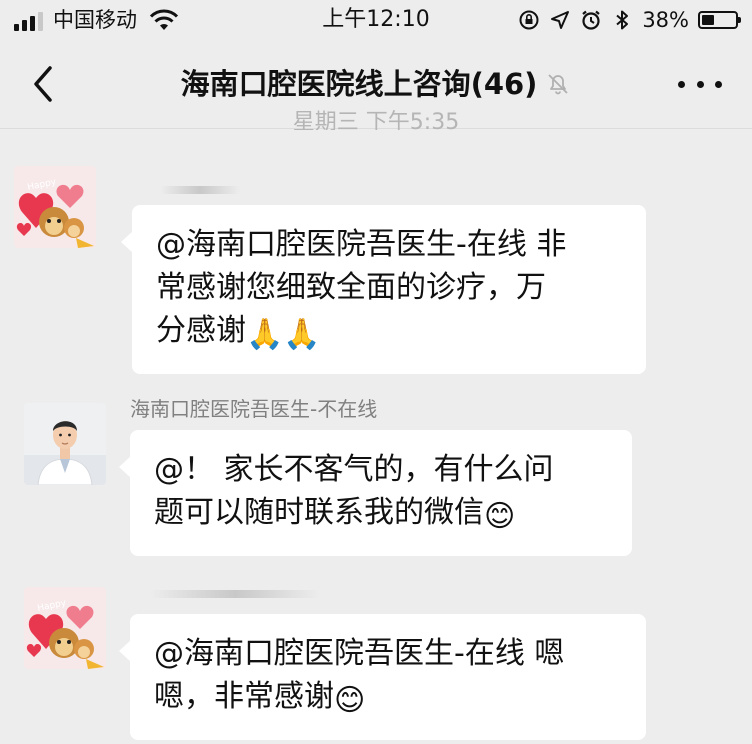  Describe the element at coordinates (359, 84) in the screenshot. I see `chat-title: 海南口腔医院线上咨询(46)` at that location.